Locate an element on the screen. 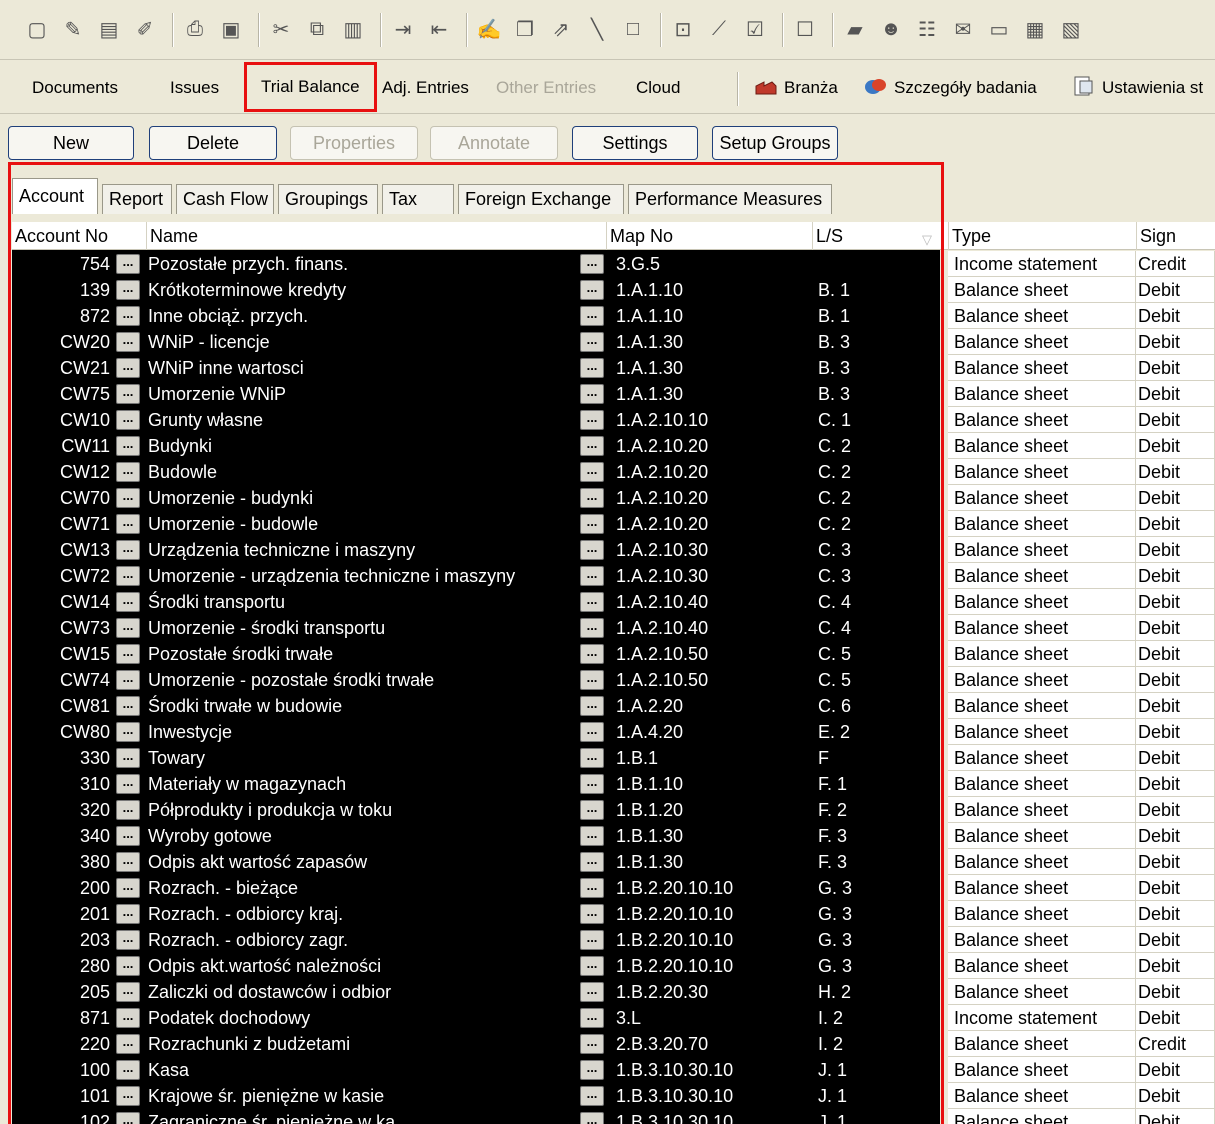 This screenshot has width=1215, height=1124. edit-icon: ✐ is located at coordinates (145, 30).